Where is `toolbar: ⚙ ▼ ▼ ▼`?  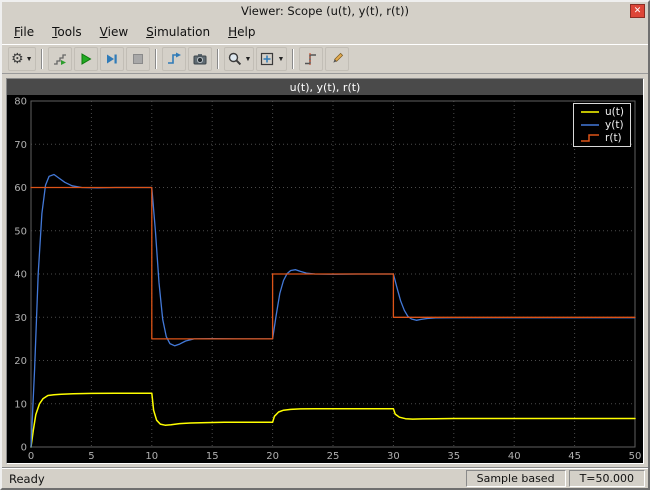
toolbar: ⚙ ▼ ▼ ▼ is located at coordinates (325, 59).